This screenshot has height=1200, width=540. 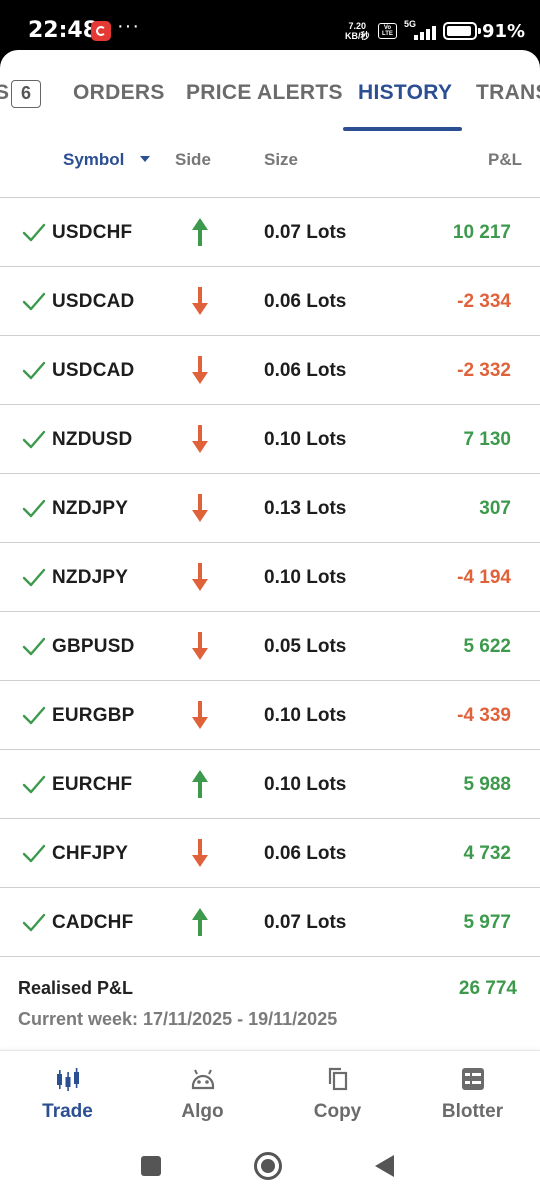 I want to click on home-button, so click(x=268, y=1166).